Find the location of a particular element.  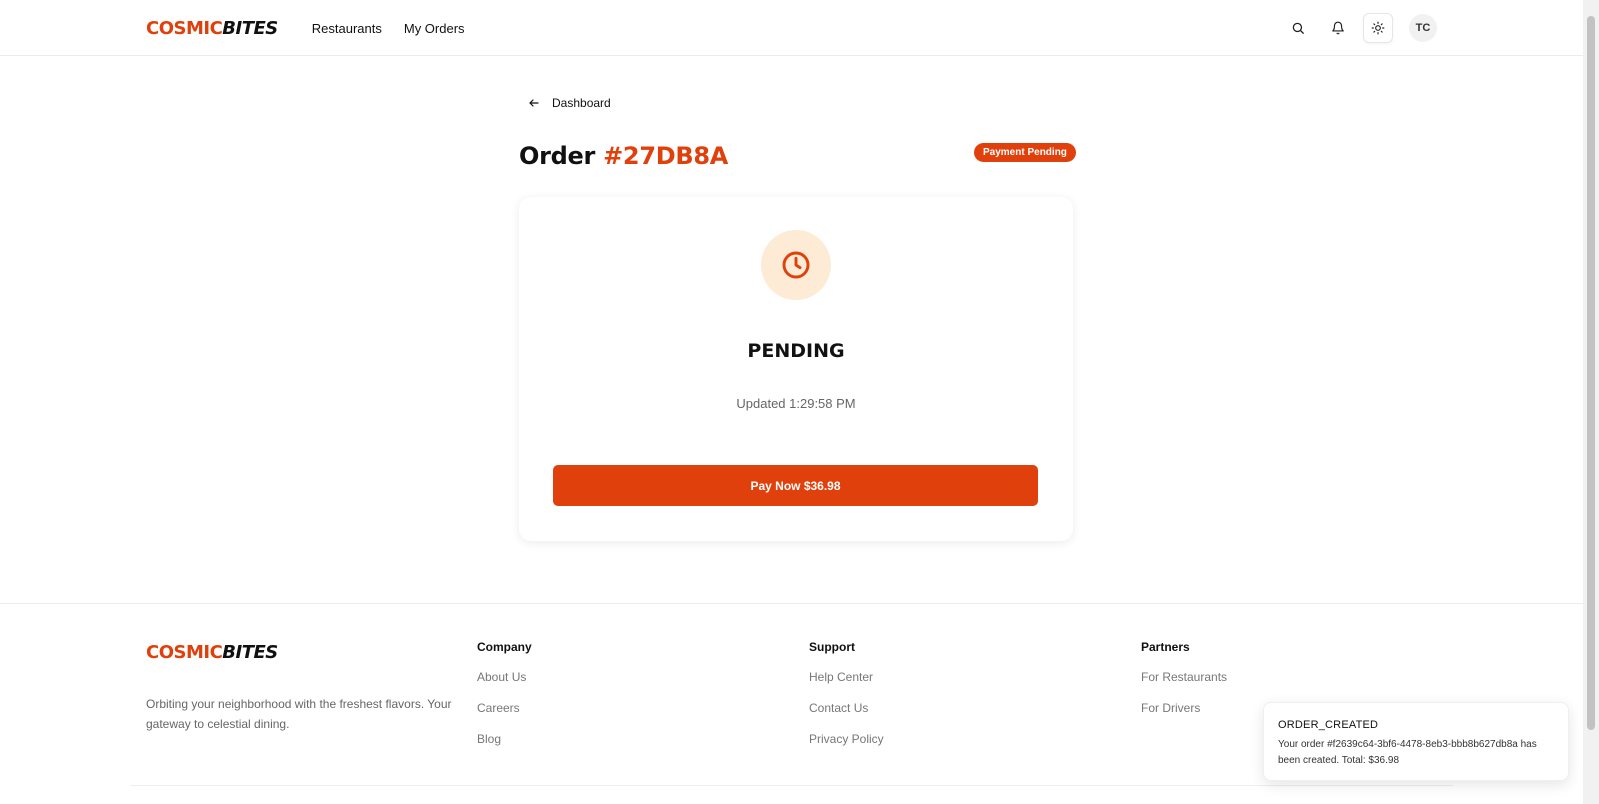

footer-heading-company: Company is located at coordinates (504, 647).